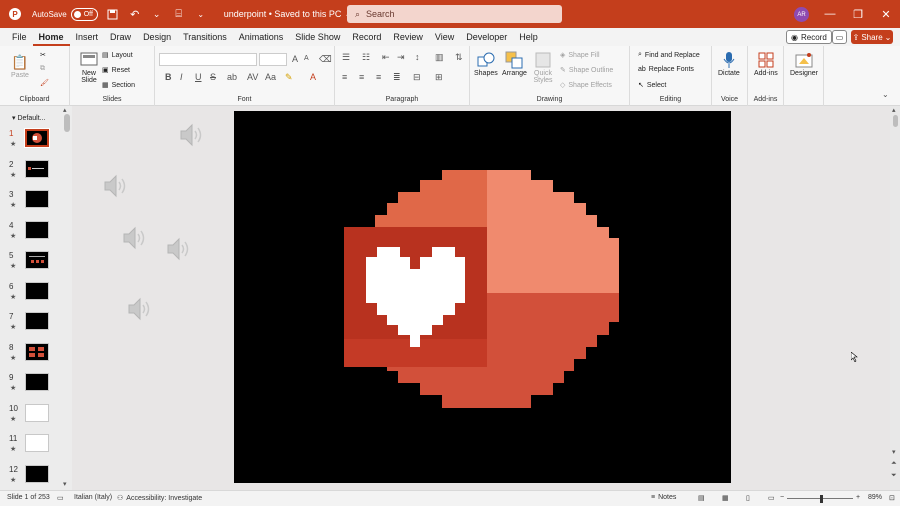 The image size is (900, 506). What do you see at coordinates (198, 77) in the screenshot?
I see `font-format-2-button: U` at bounding box center [198, 77].